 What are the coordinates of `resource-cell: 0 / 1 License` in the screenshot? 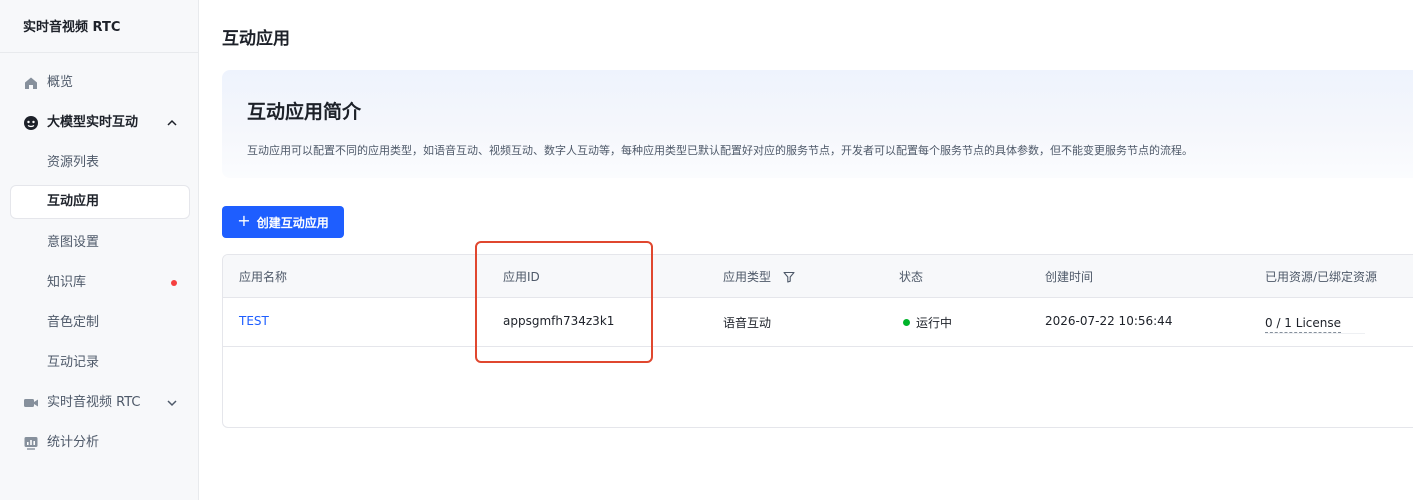 It's located at (1315, 323).